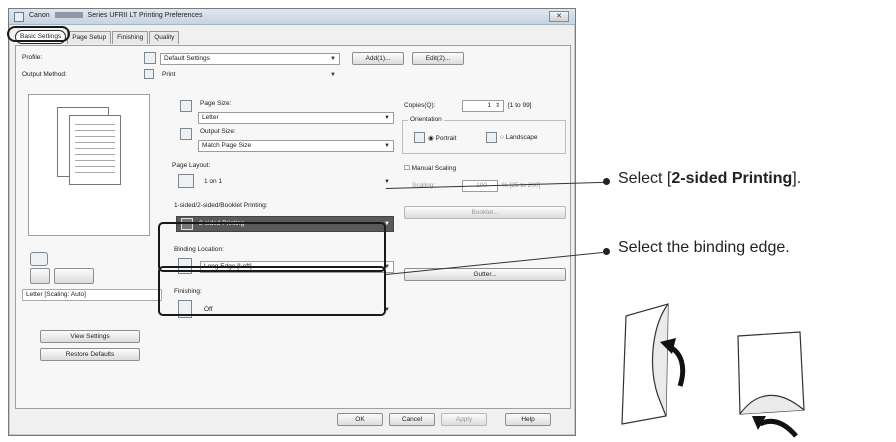 The width and height of the screenshot is (896, 442). I want to click on callout-select-duplex: Select [2-sided Printing]., so click(709, 179).